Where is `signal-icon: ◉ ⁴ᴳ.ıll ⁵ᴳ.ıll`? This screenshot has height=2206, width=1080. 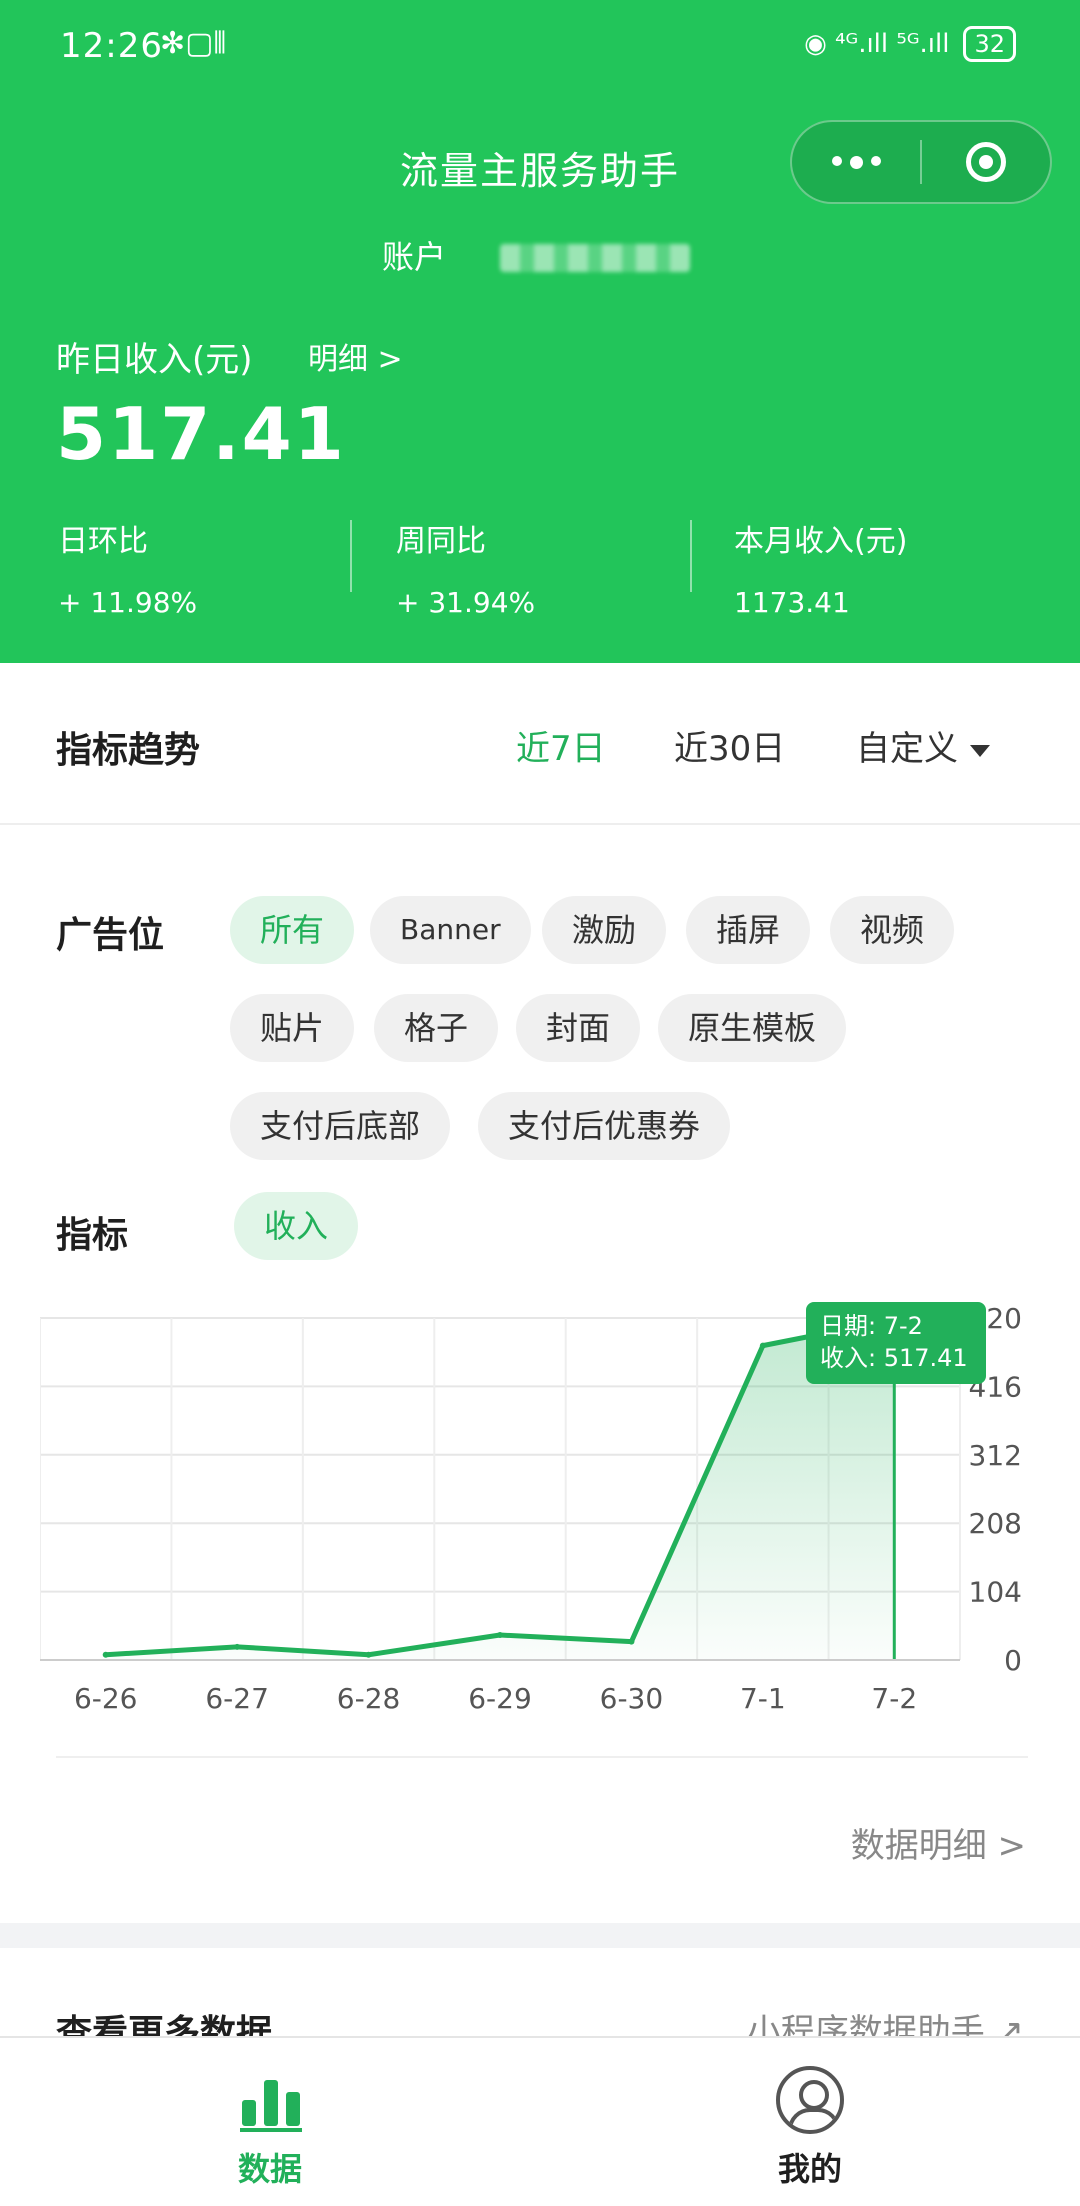
signal-icon: ◉ ⁴ᴳ.ıll ⁵ᴳ.ıll is located at coordinates (877, 44).